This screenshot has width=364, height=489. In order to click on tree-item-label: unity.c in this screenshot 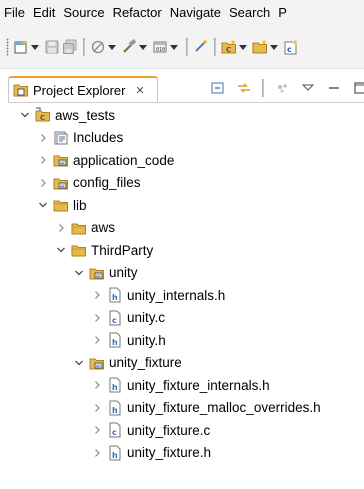, I will do `click(146, 317)`.